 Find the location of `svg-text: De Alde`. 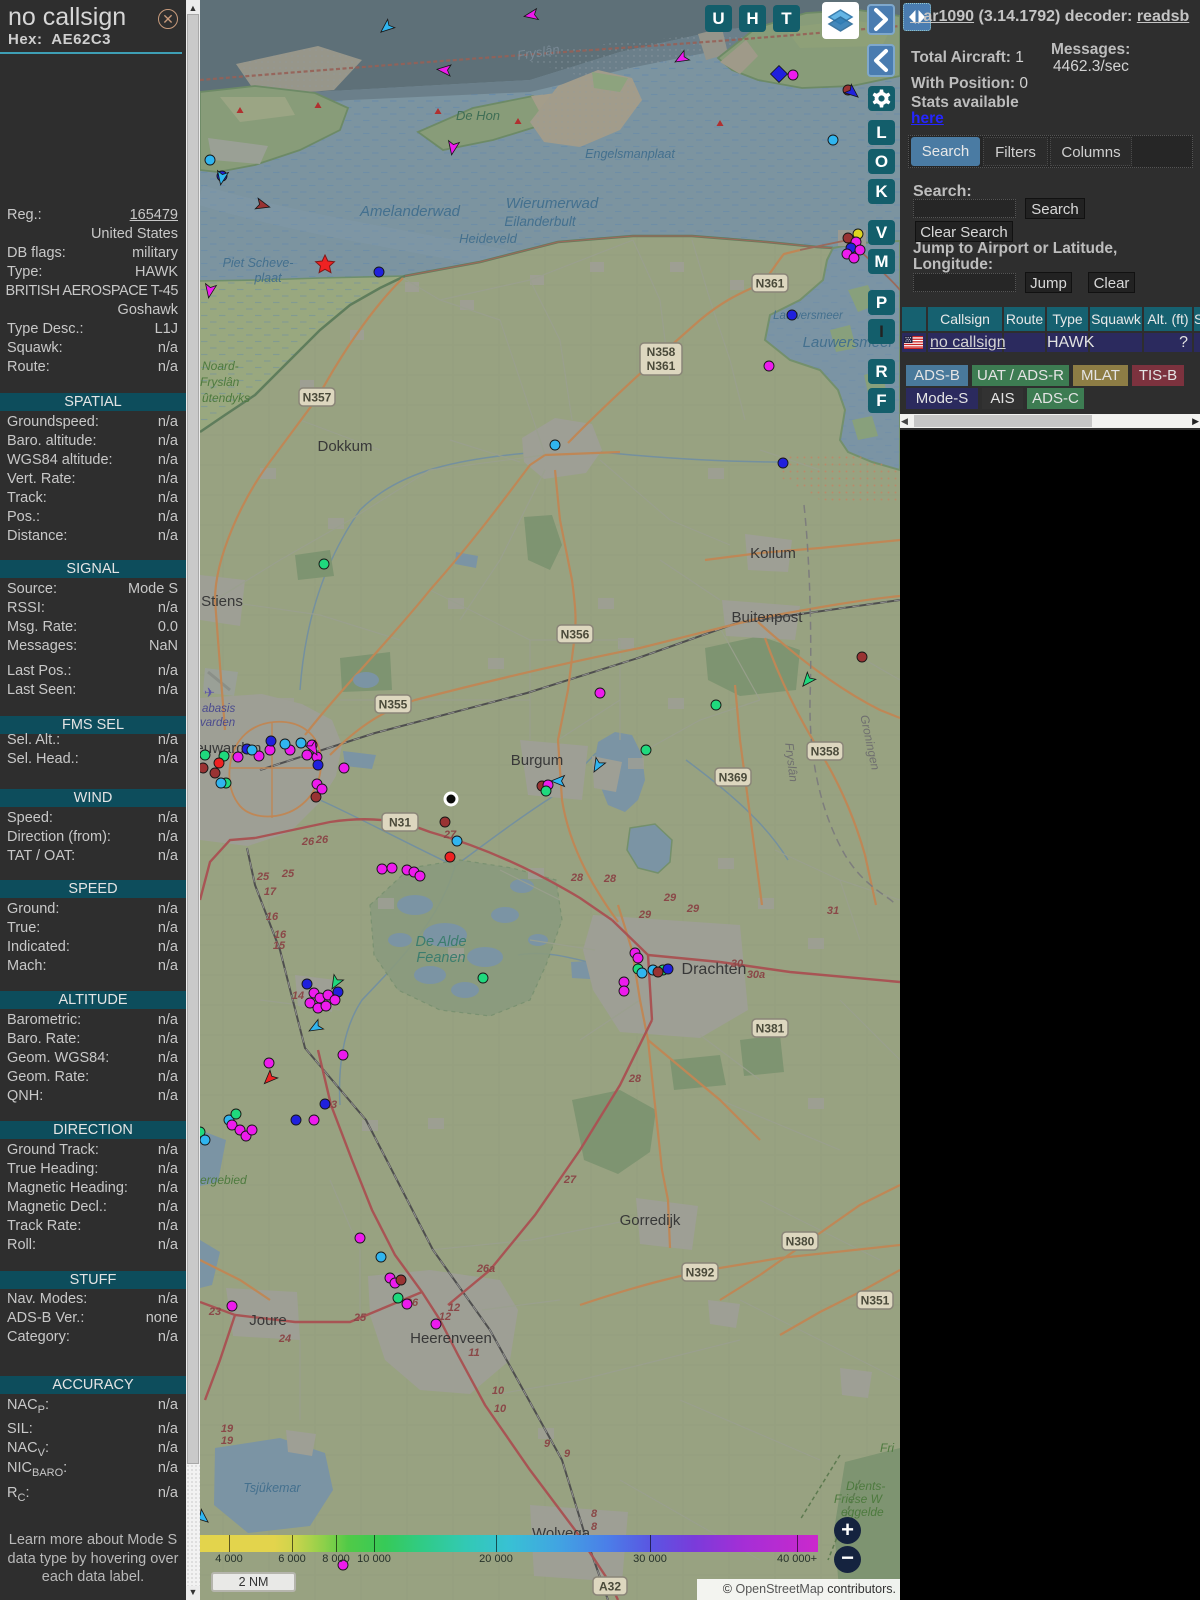

svg-text: De Alde is located at coordinates (440, 942).